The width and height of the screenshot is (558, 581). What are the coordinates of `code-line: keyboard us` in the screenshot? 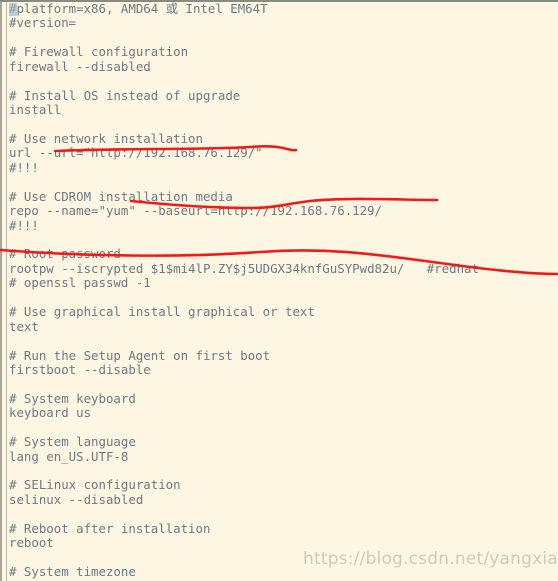 It's located at (50, 413).